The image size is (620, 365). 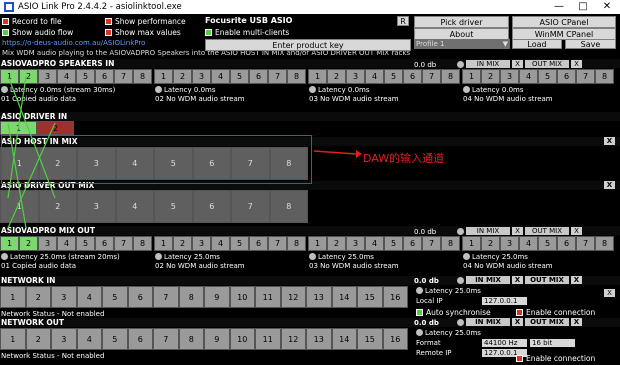 What do you see at coordinates (488, 280) in the screenshot?
I see `network-in-in-mix-button: IN MIX` at bounding box center [488, 280].